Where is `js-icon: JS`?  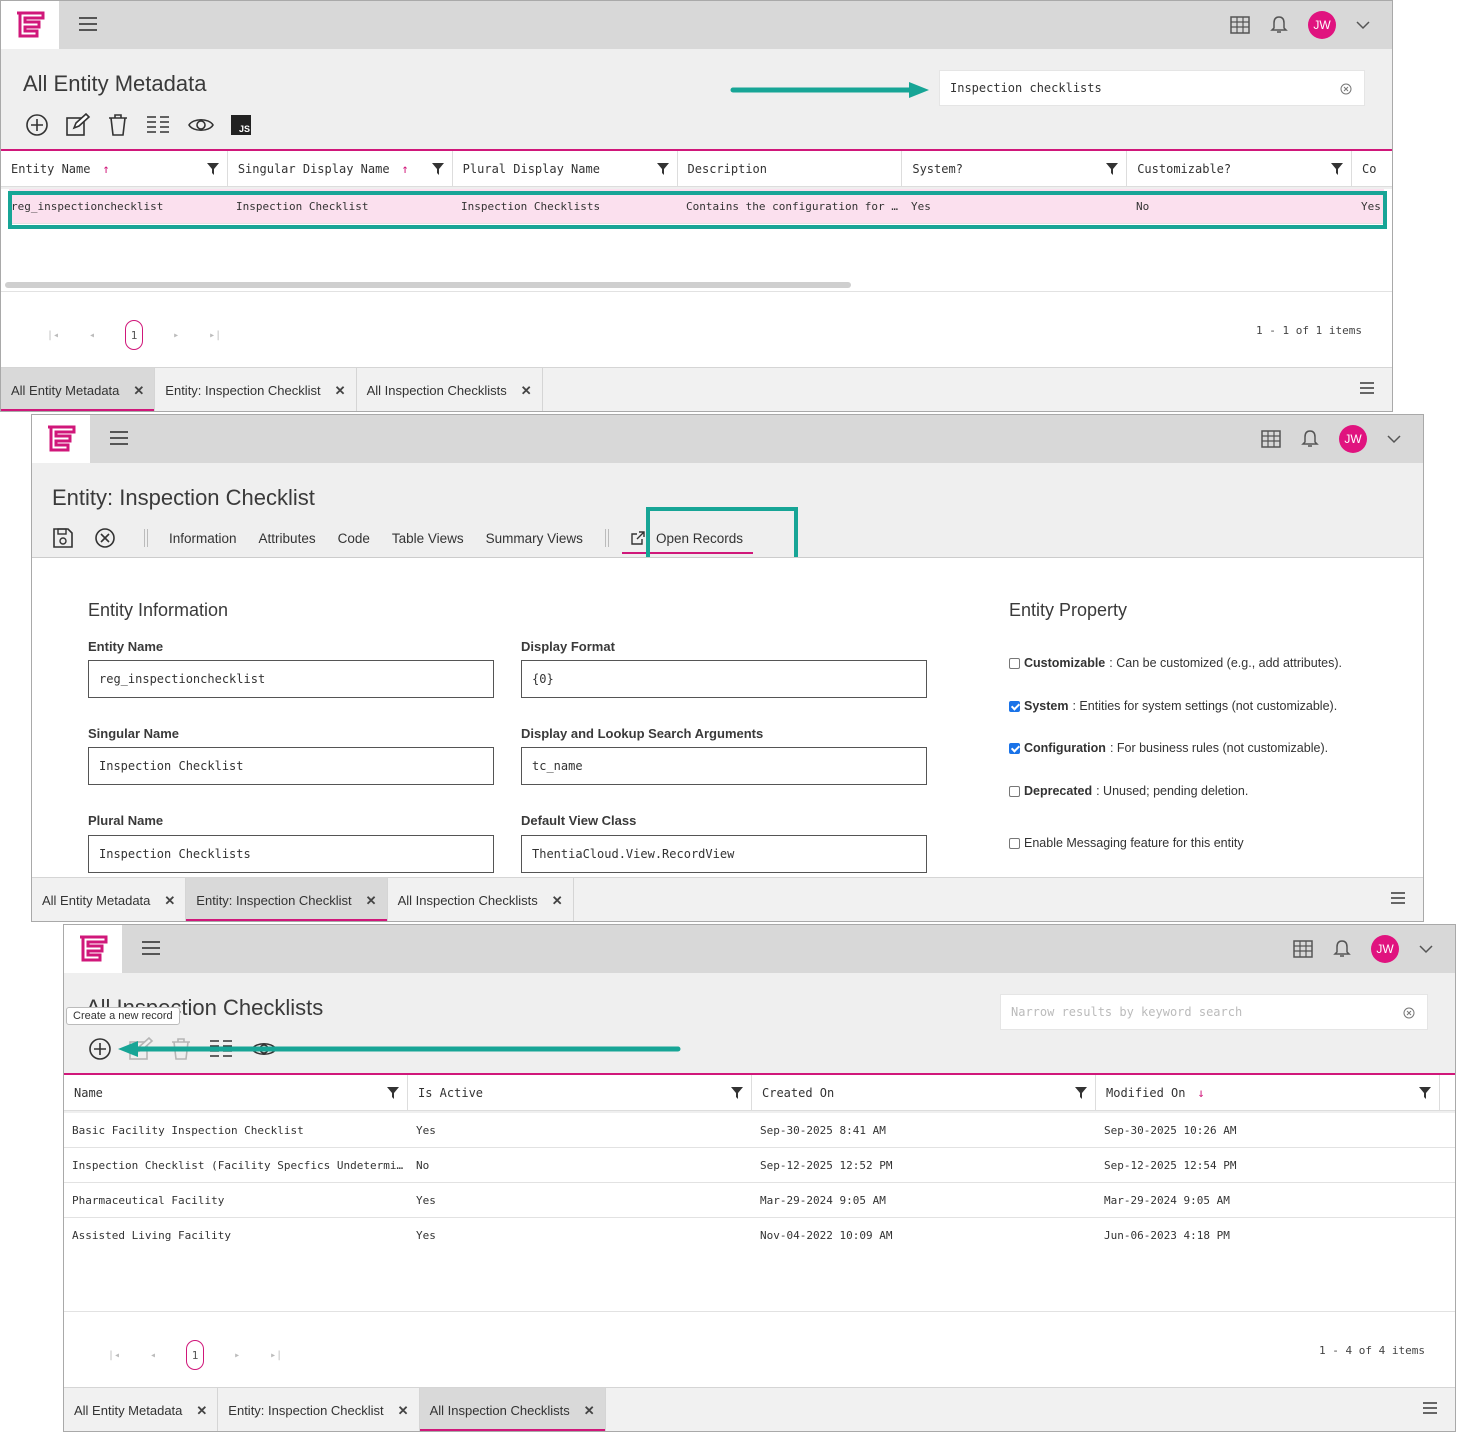 js-icon: JS is located at coordinates (241, 125).